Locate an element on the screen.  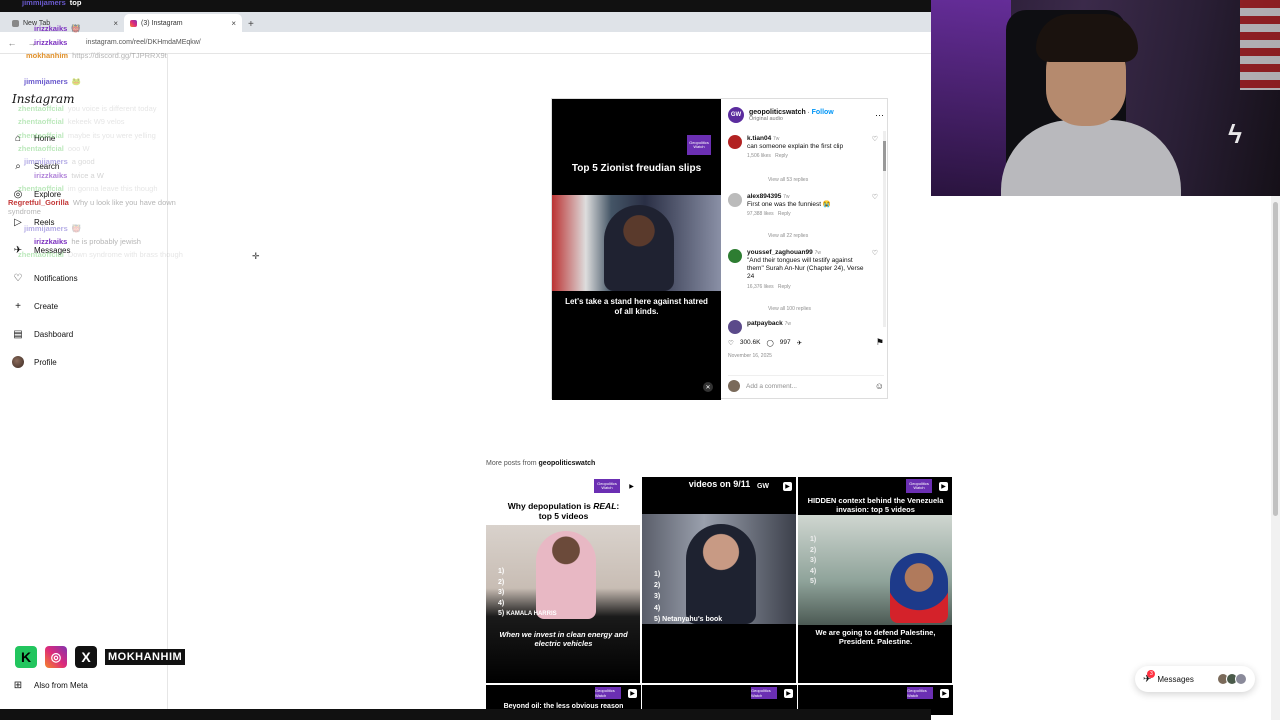
tile-list: 1) 2) 3) 4) 5) Netanyahu's book is located at coordinates (688, 597).